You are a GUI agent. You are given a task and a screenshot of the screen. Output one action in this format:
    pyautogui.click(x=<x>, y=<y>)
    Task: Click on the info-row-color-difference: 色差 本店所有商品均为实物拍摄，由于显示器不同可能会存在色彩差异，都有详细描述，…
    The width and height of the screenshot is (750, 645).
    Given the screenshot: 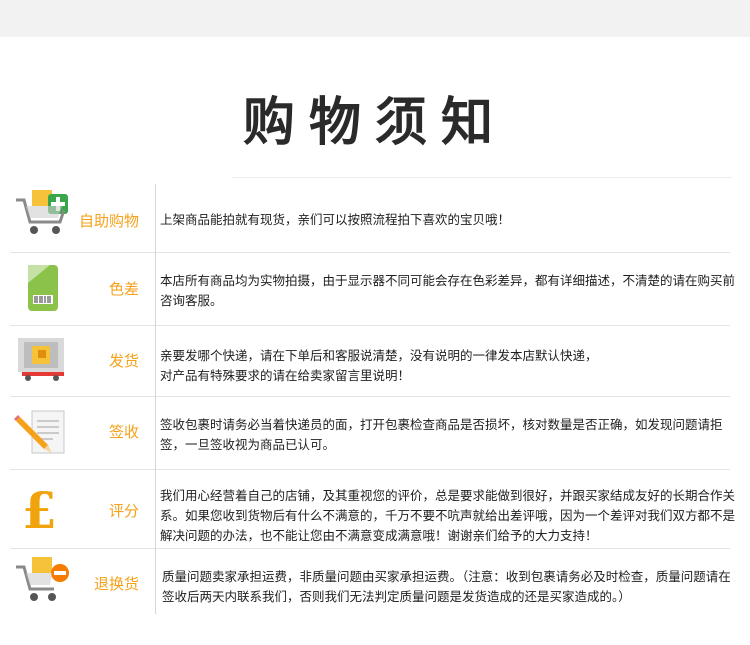 What is the action you would take?
    pyautogui.click(x=375, y=289)
    